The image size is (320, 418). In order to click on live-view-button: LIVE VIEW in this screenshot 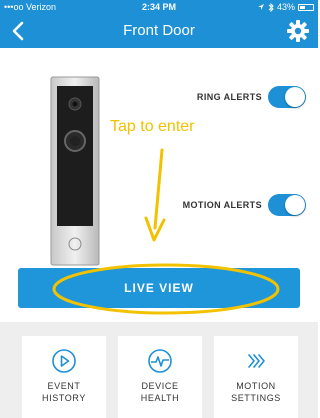, I will do `click(159, 288)`.